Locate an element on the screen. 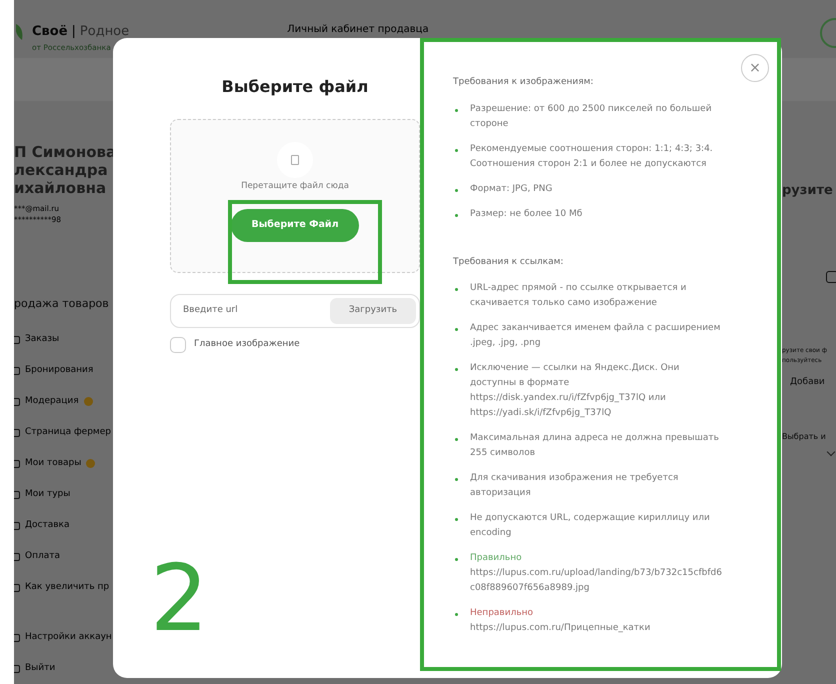 The width and height of the screenshot is (836, 684). requirement-text: Рекомендуемые соотношения сторон: 1:1; 4:3; 3:4. Соотношения сторон 2:1 и более не допускаются is located at coordinates (592, 156).